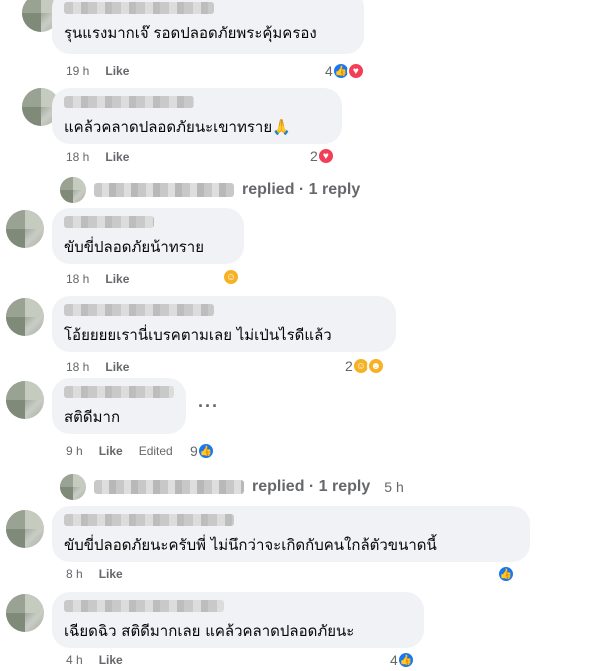 This screenshot has width=600, height=671. I want to click on edited-label: Edited, so click(155, 451).